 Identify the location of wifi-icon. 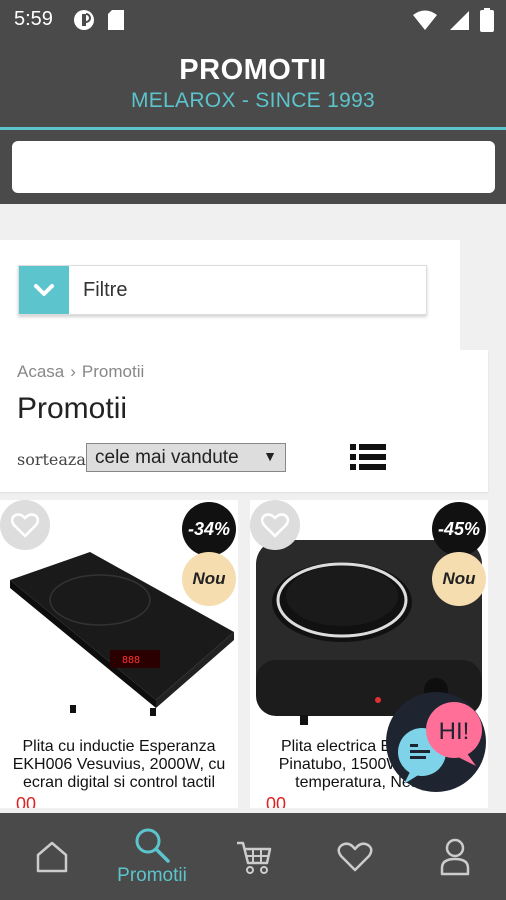
(425, 20).